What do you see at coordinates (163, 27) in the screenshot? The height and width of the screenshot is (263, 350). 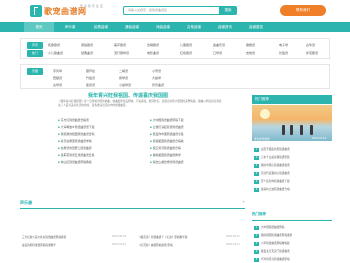 I see `nav-item-opera: 戏曲曲谱` at bounding box center [163, 27].